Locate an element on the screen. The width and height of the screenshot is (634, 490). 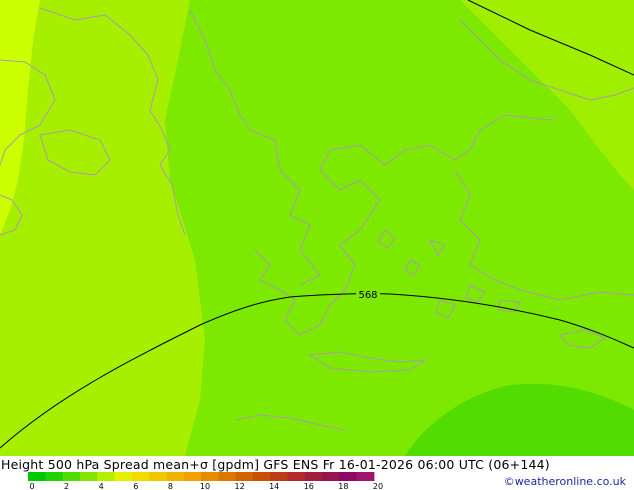
legend-tick-label: 16 is located at coordinates (309, 486).